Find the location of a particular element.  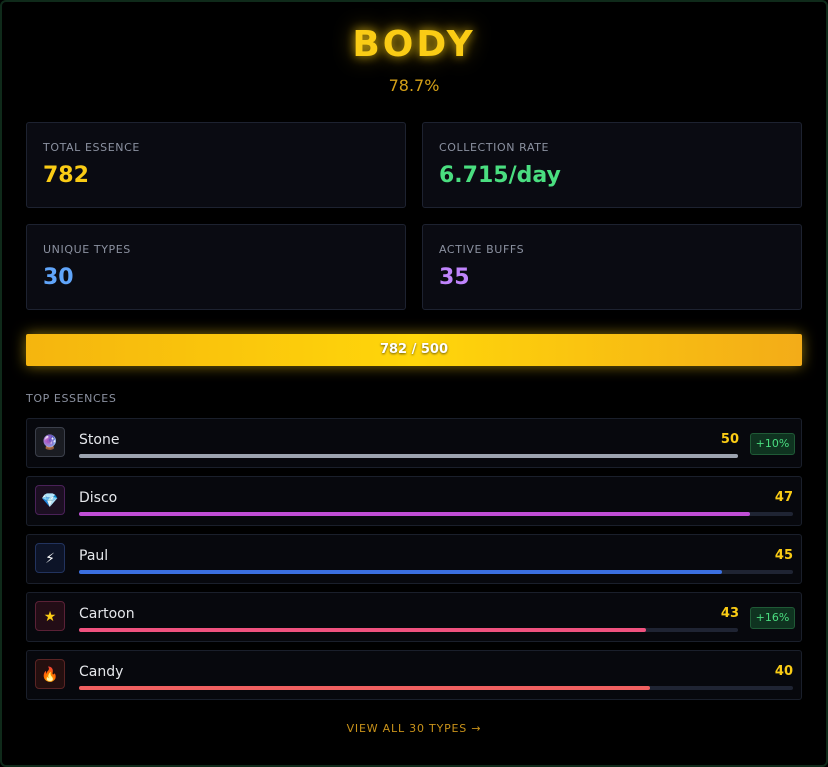

essence-count: 45 is located at coordinates (783, 555).